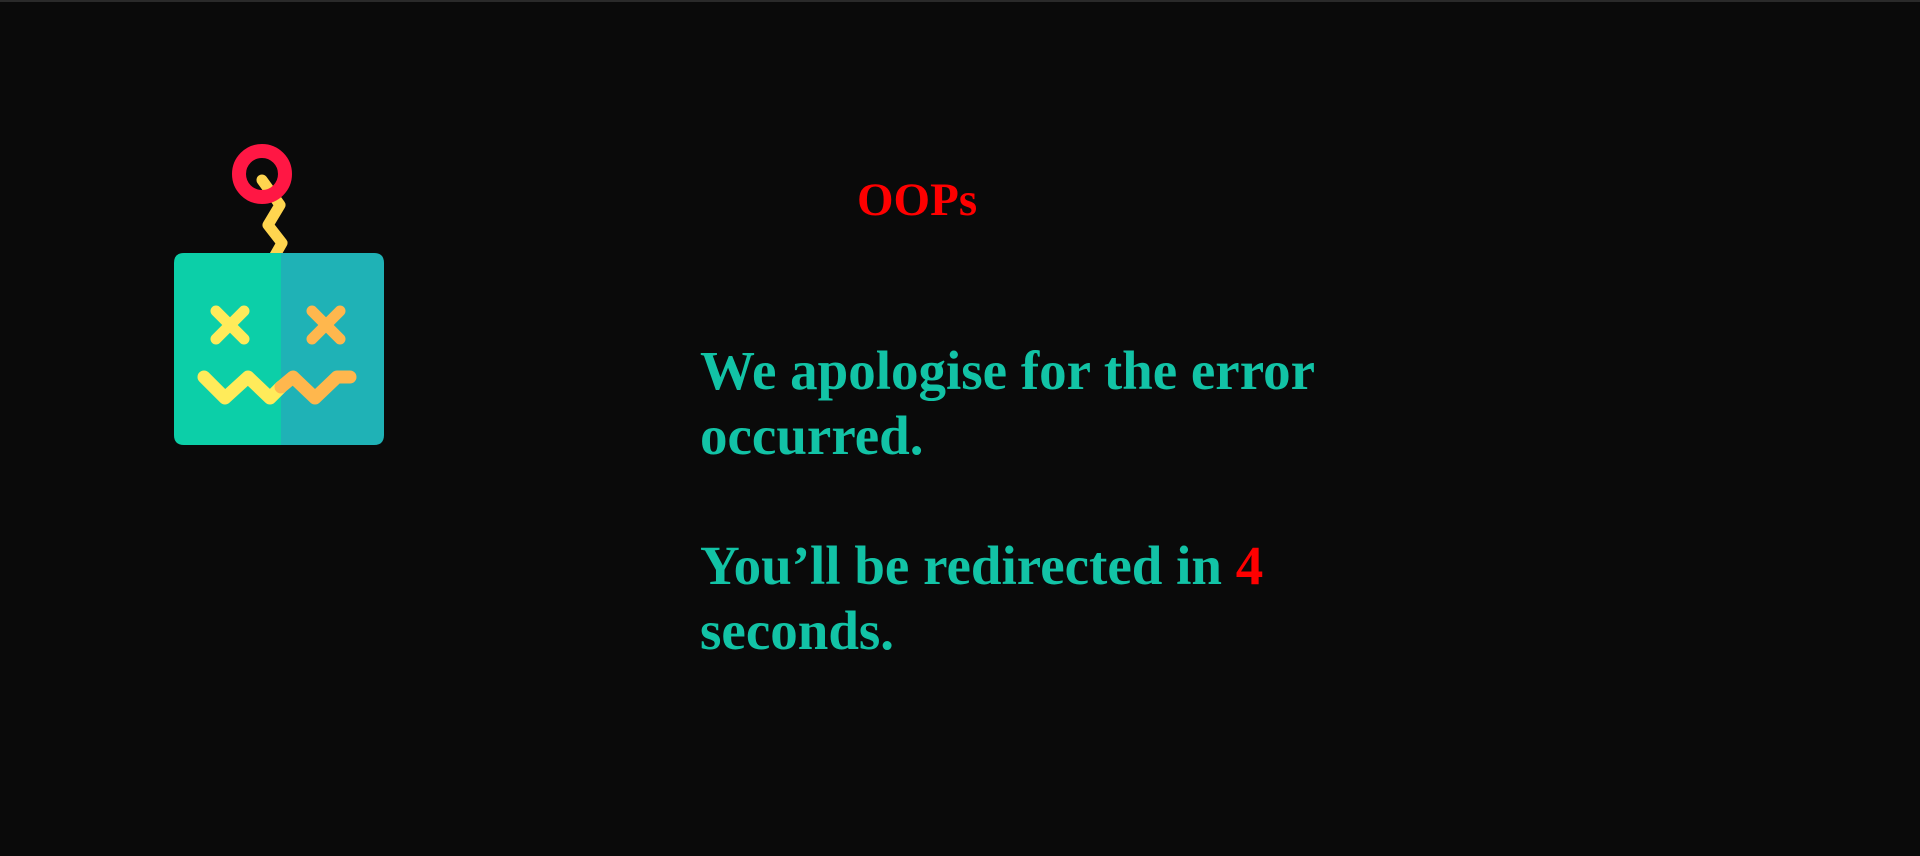 The height and width of the screenshot is (856, 1920). I want to click on error-message: We apologise for the error occurred., so click(1007, 403).